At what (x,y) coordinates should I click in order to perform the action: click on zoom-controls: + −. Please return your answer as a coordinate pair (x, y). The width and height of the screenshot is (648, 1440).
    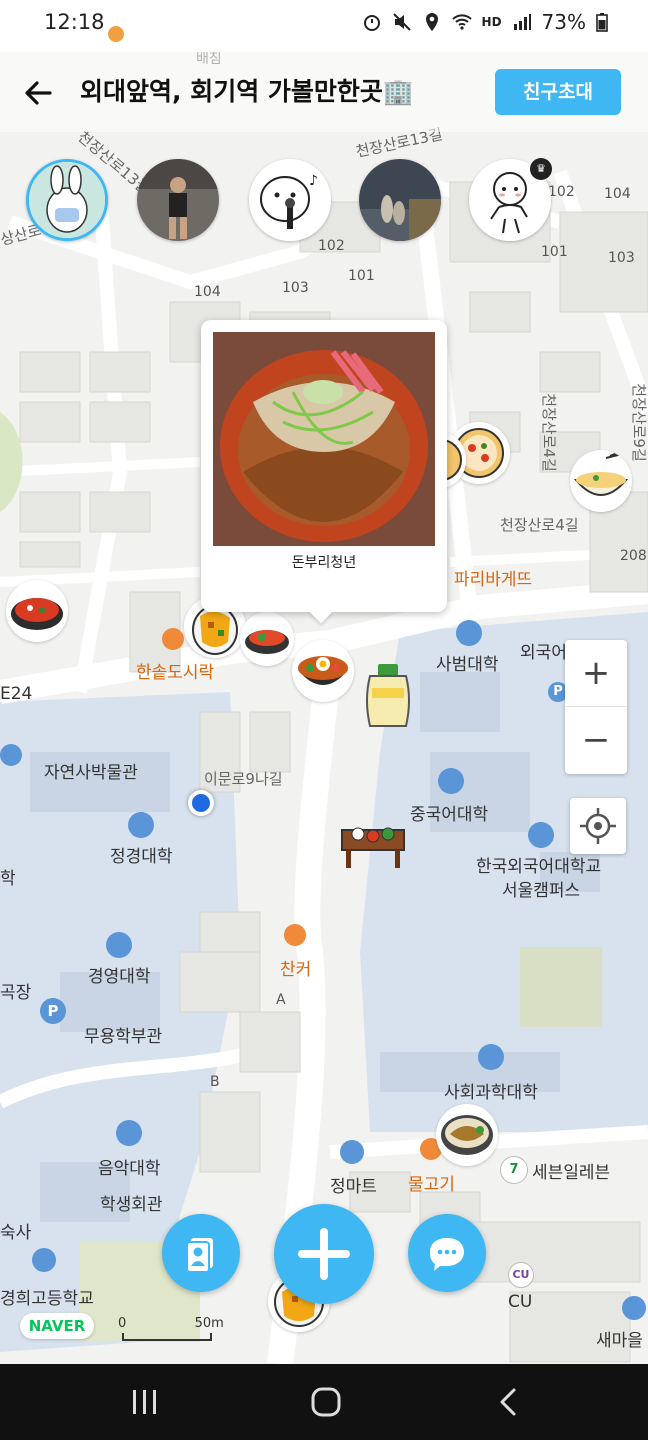
    Looking at the image, I should click on (596, 707).